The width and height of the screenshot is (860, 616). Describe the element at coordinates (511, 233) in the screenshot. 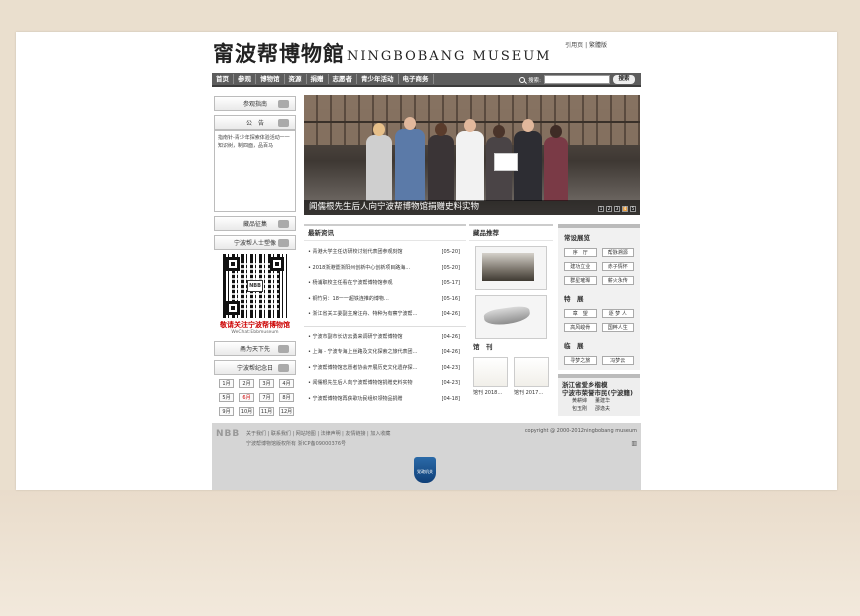

I see `collection-title: 藏品推荐` at that location.